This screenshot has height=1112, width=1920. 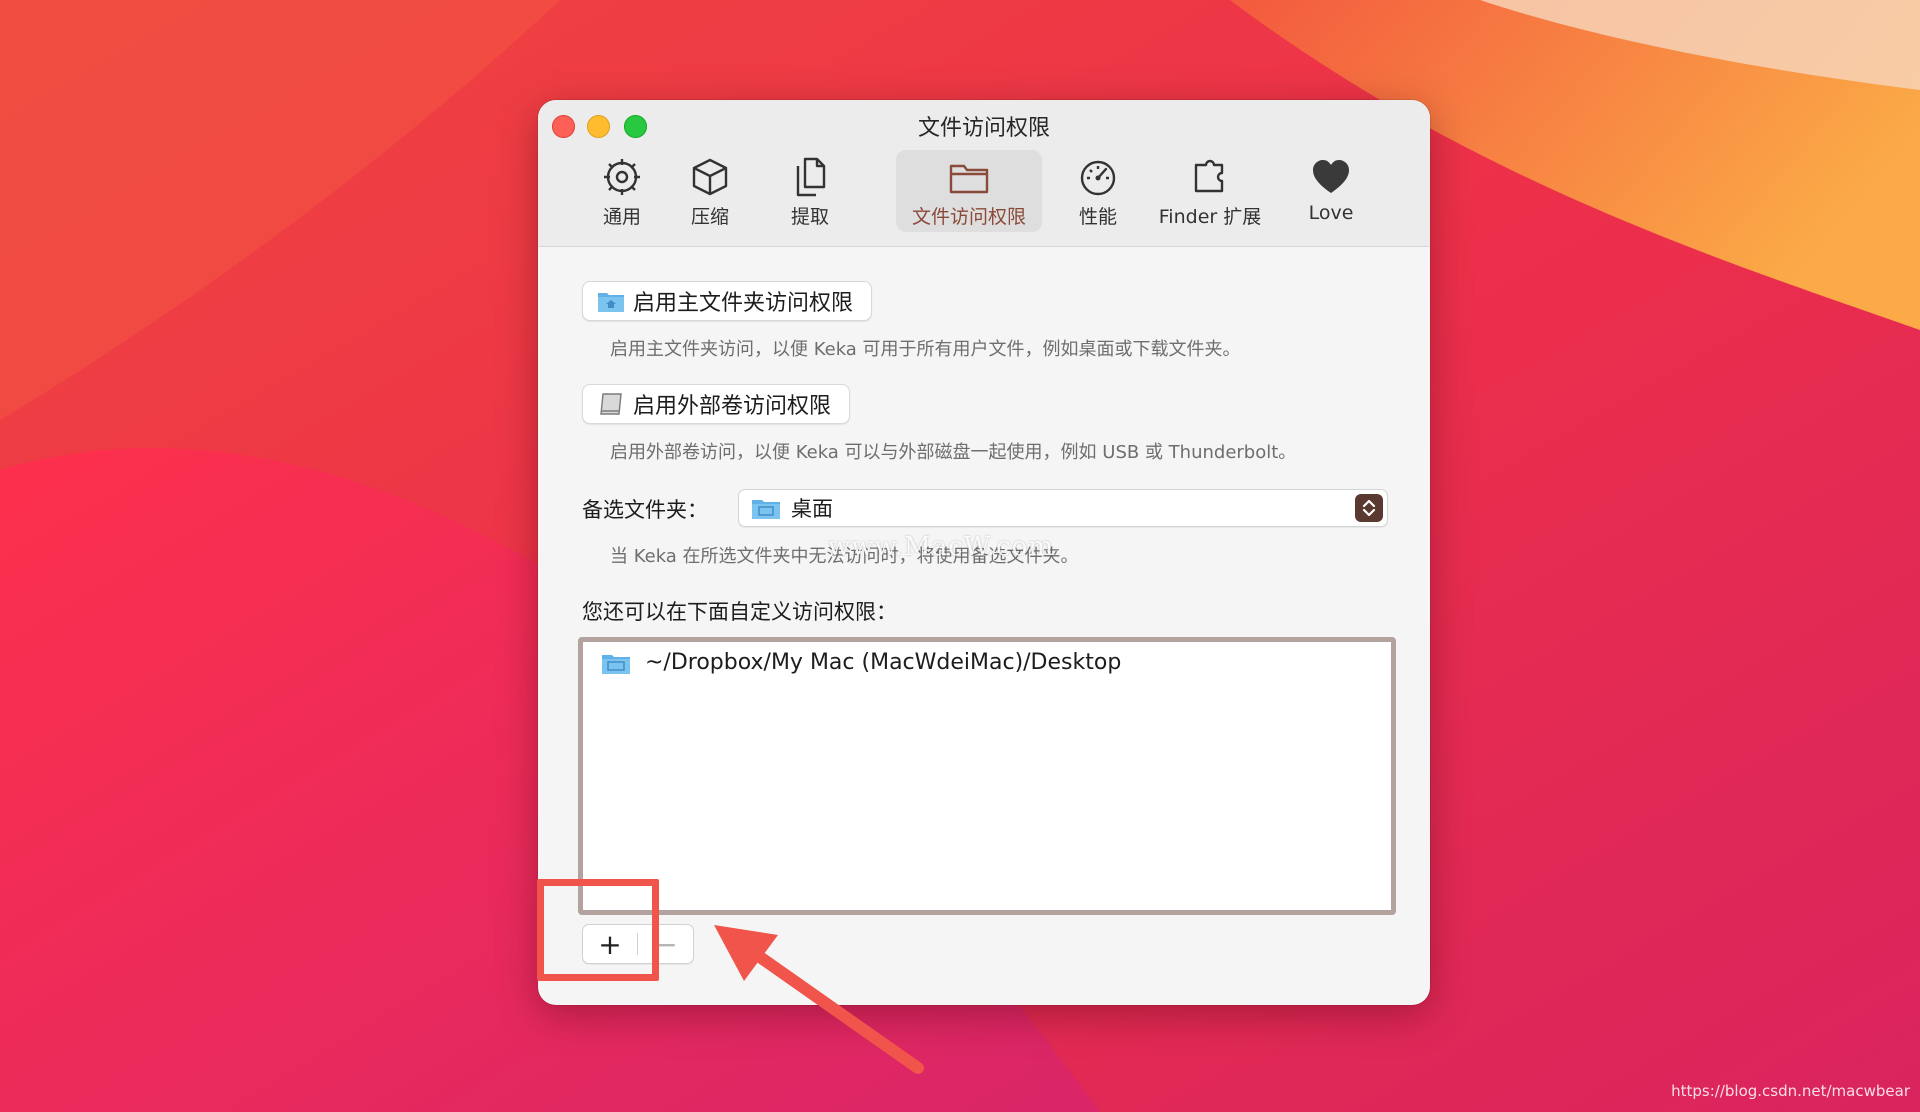 What do you see at coordinates (983, 128) in the screenshot?
I see `window-title: 文件访问权限` at bounding box center [983, 128].